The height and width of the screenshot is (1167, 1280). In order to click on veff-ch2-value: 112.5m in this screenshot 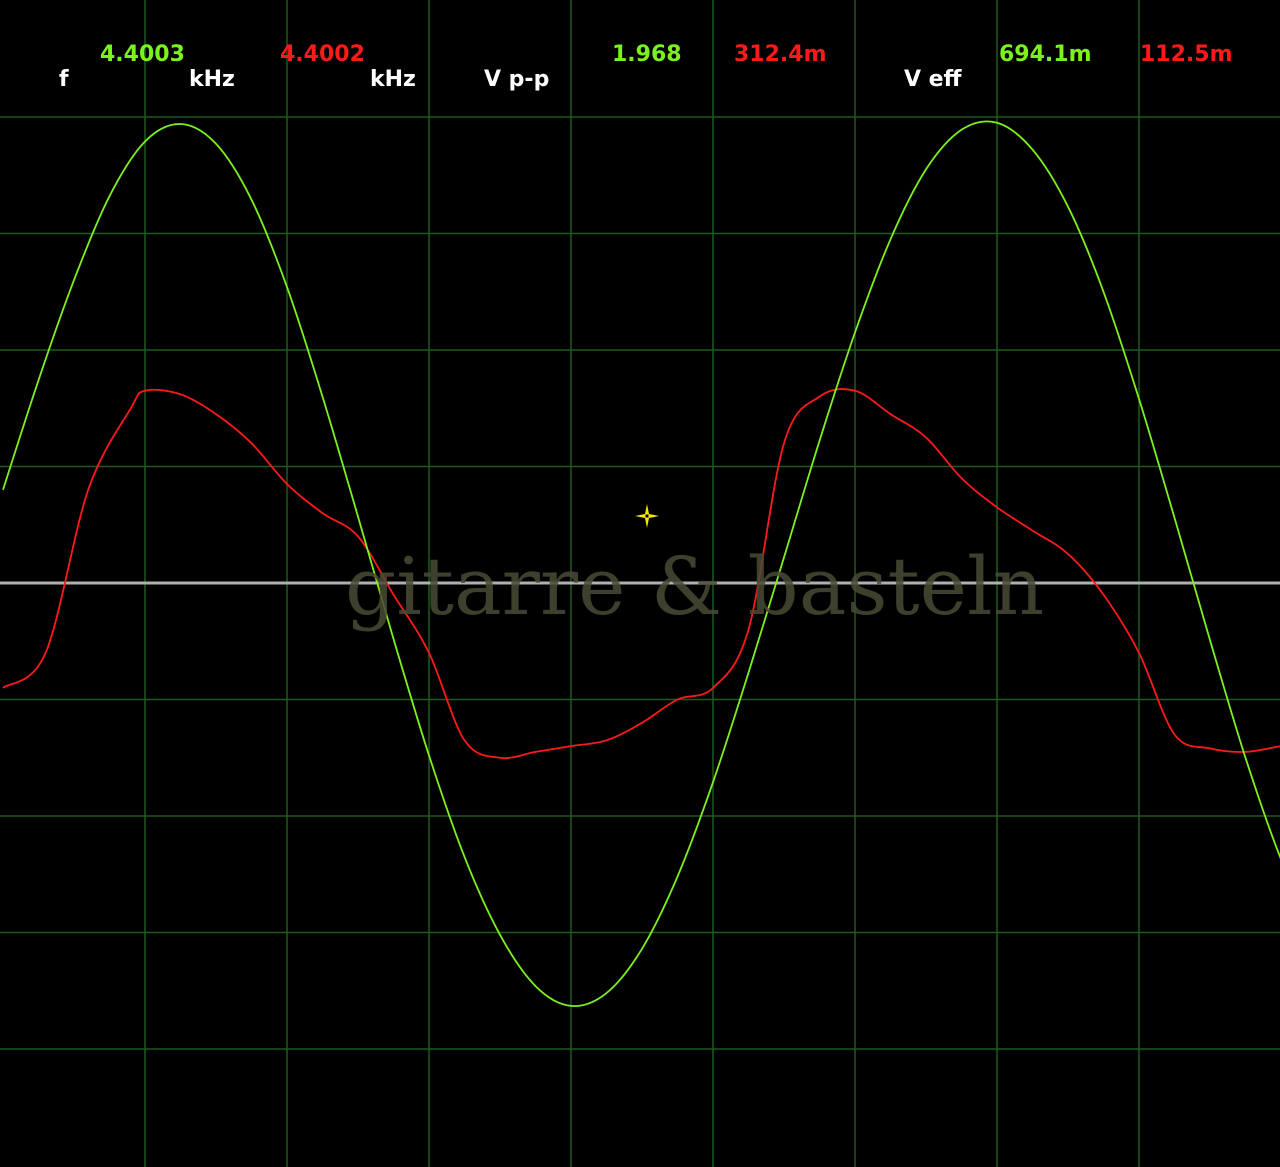, I will do `click(1186, 54)`.